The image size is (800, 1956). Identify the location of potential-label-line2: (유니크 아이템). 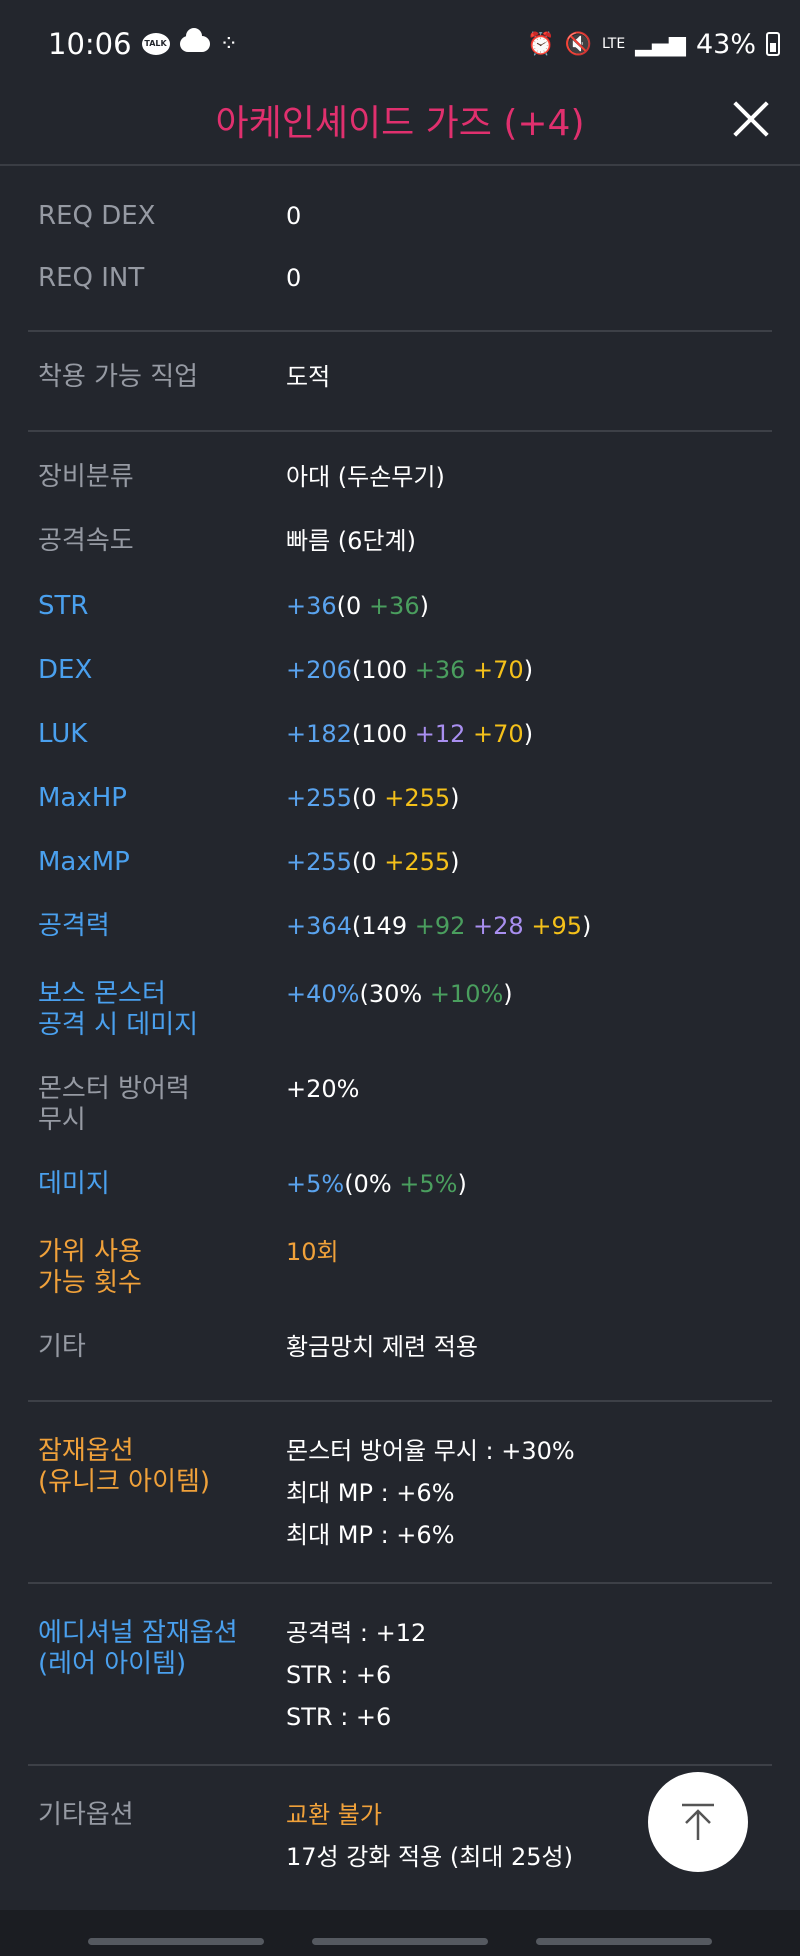
(124, 1482).